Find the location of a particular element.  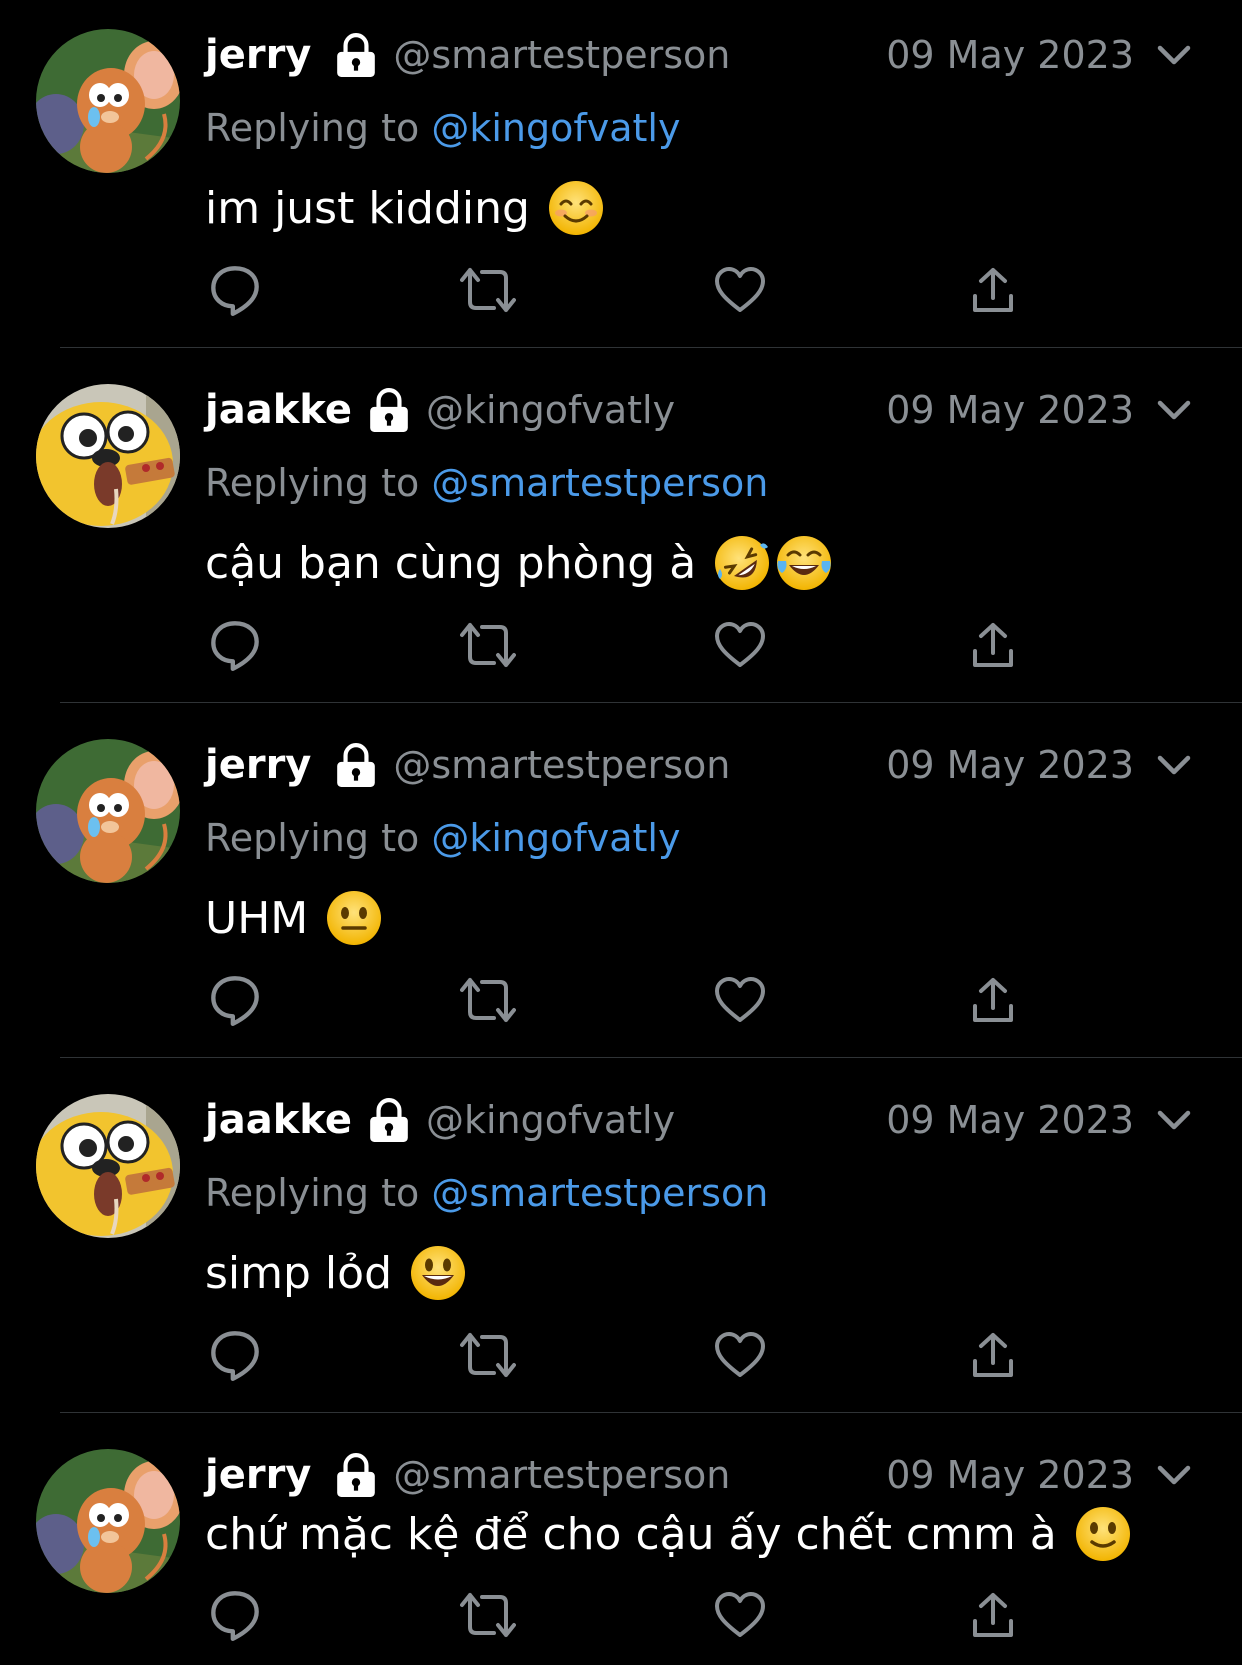

tweet-text-content: cậu bạn cùng phòng à is located at coordinates (451, 563).